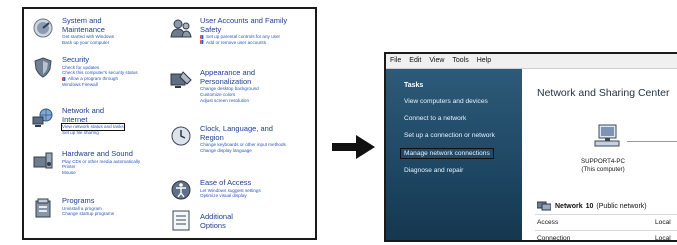  Describe the element at coordinates (353, 147) in the screenshot. I see `right-arrow-icon` at that location.